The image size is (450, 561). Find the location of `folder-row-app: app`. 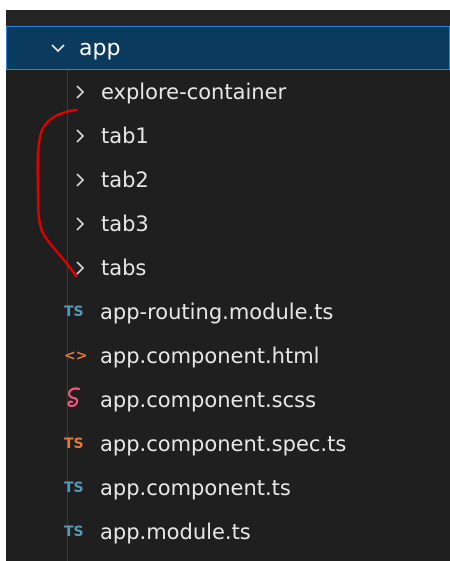

folder-row-app: app is located at coordinates (228, 48).